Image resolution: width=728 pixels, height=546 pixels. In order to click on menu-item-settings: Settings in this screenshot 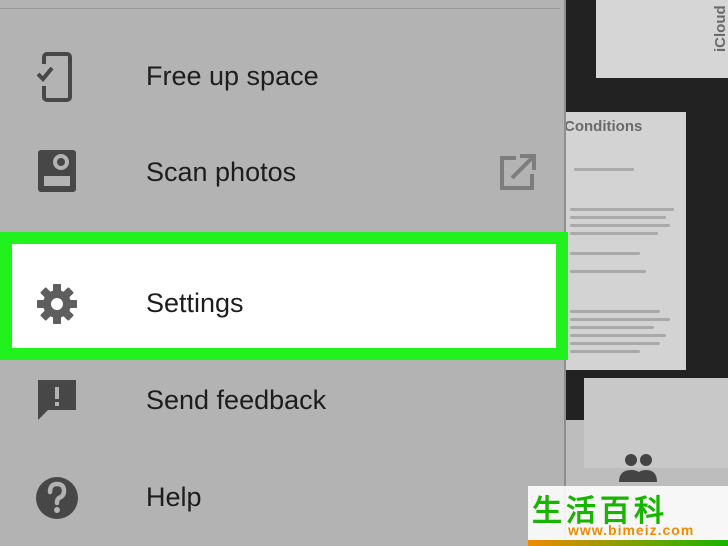, I will do `click(281, 303)`.